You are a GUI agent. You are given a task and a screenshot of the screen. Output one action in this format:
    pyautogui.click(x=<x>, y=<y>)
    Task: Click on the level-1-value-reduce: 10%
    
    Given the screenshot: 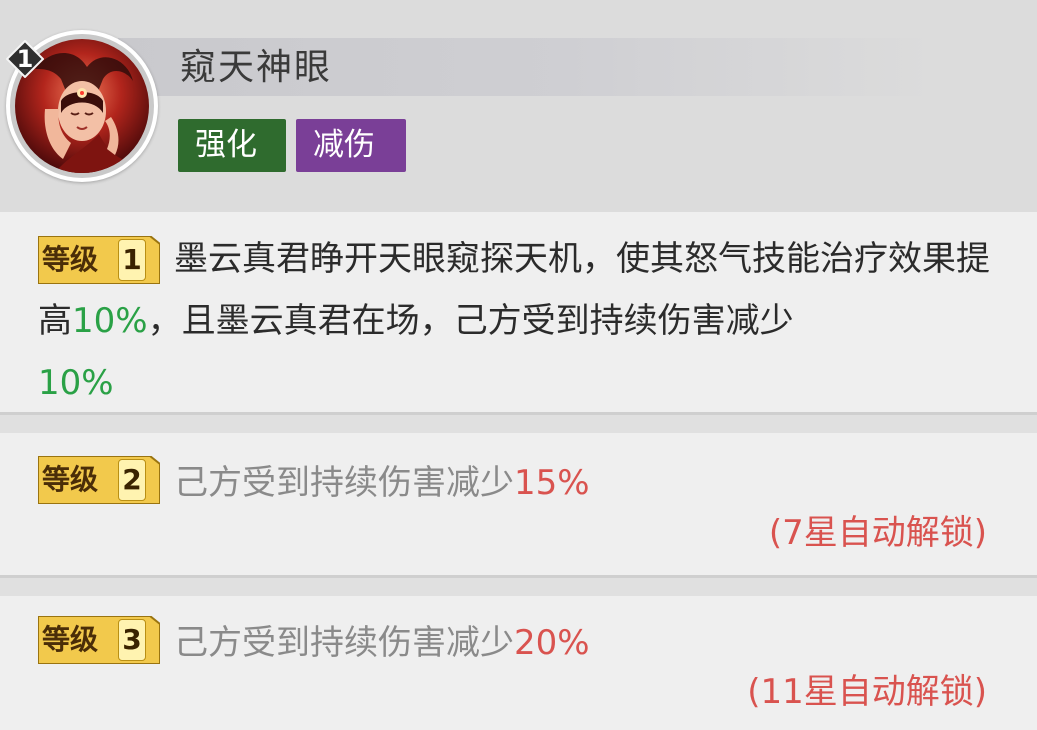 What is the action you would take?
    pyautogui.click(x=76, y=383)
    